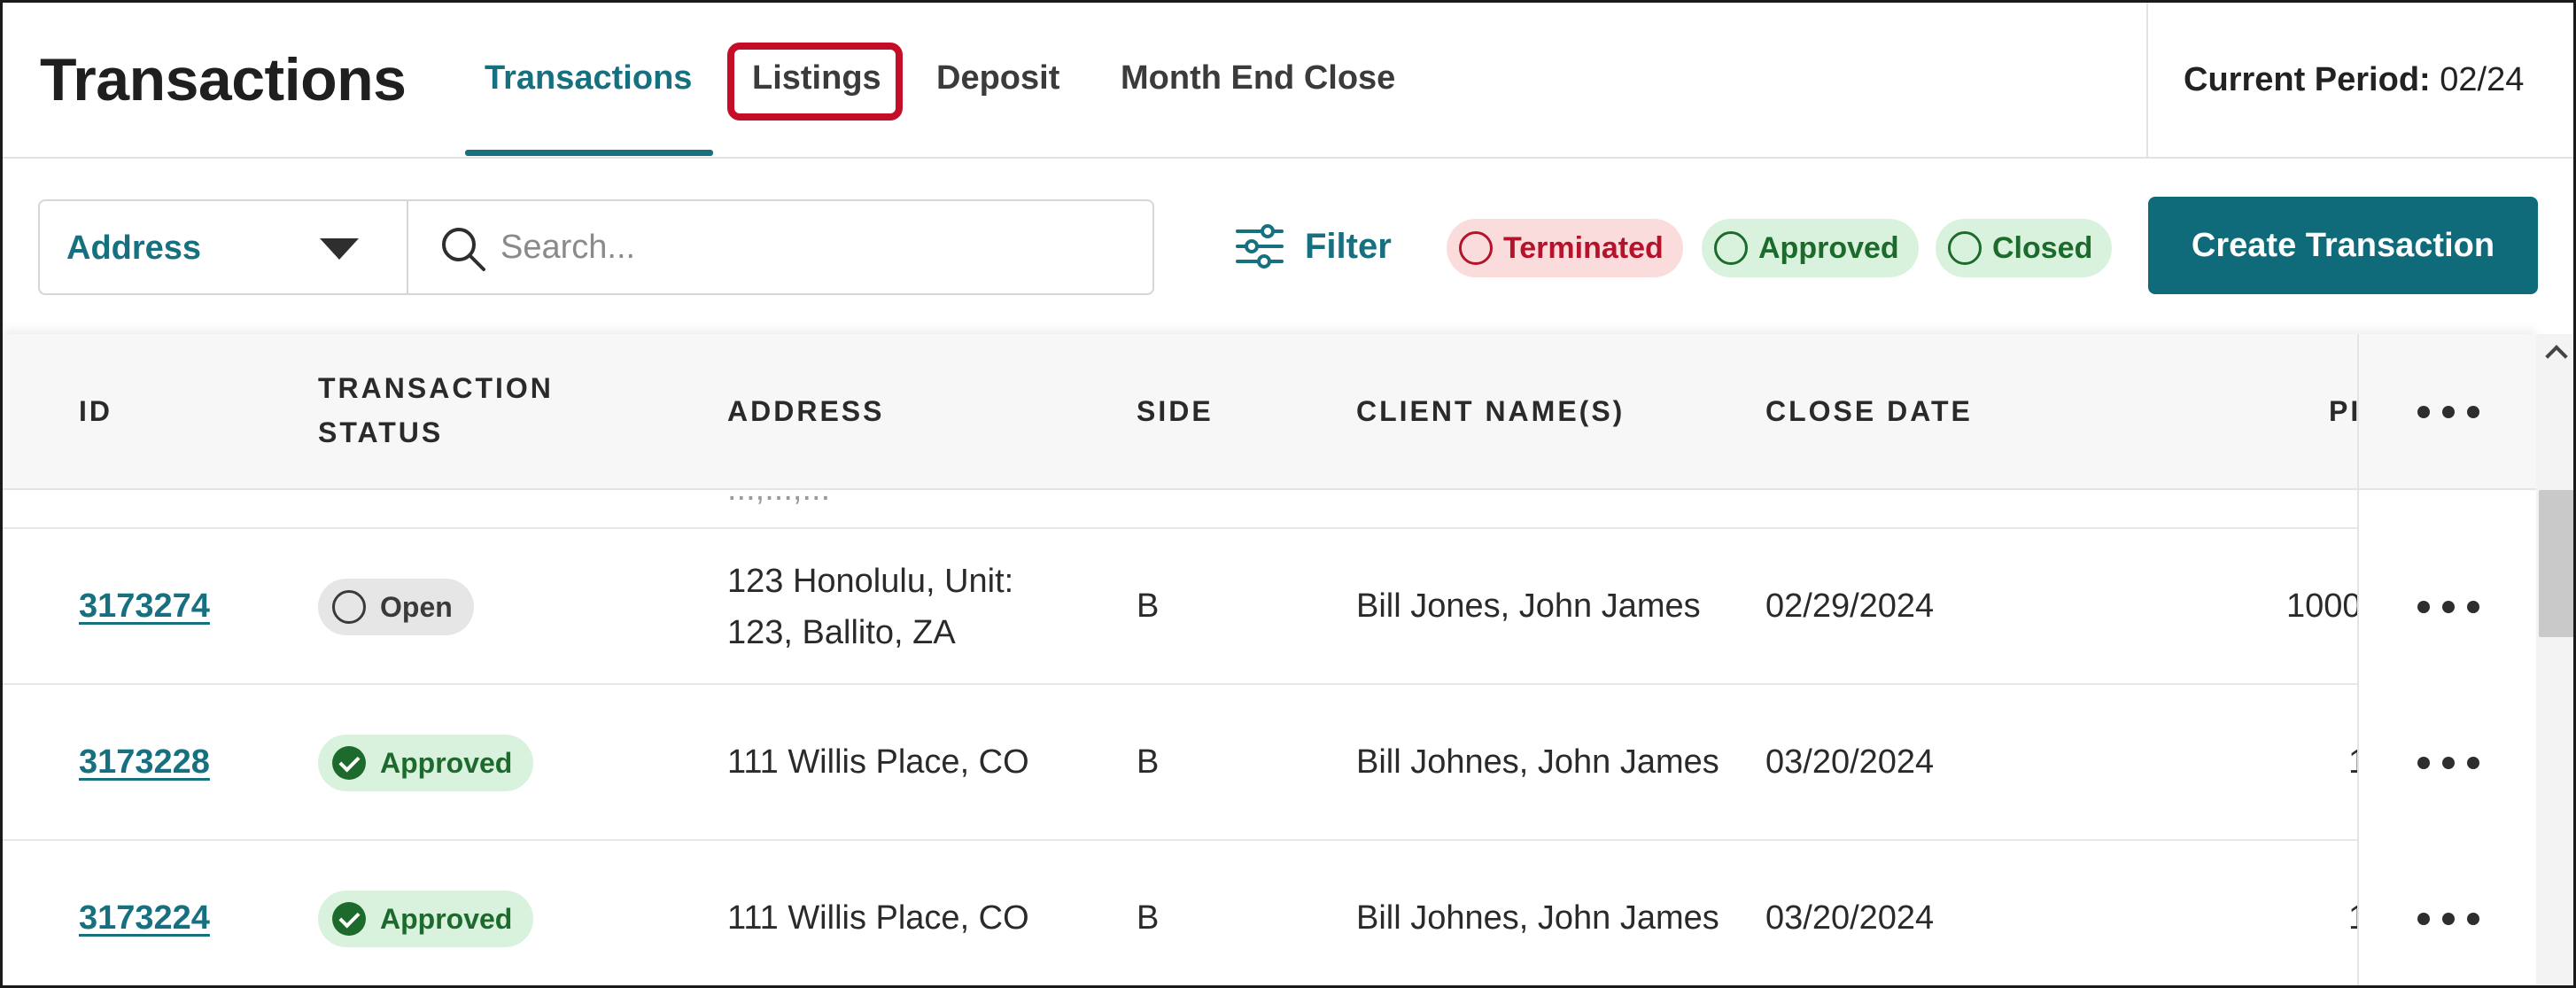 This screenshot has width=2576, height=988. What do you see at coordinates (2343, 245) in the screenshot?
I see `create-transaction-button: Create Transaction` at bounding box center [2343, 245].